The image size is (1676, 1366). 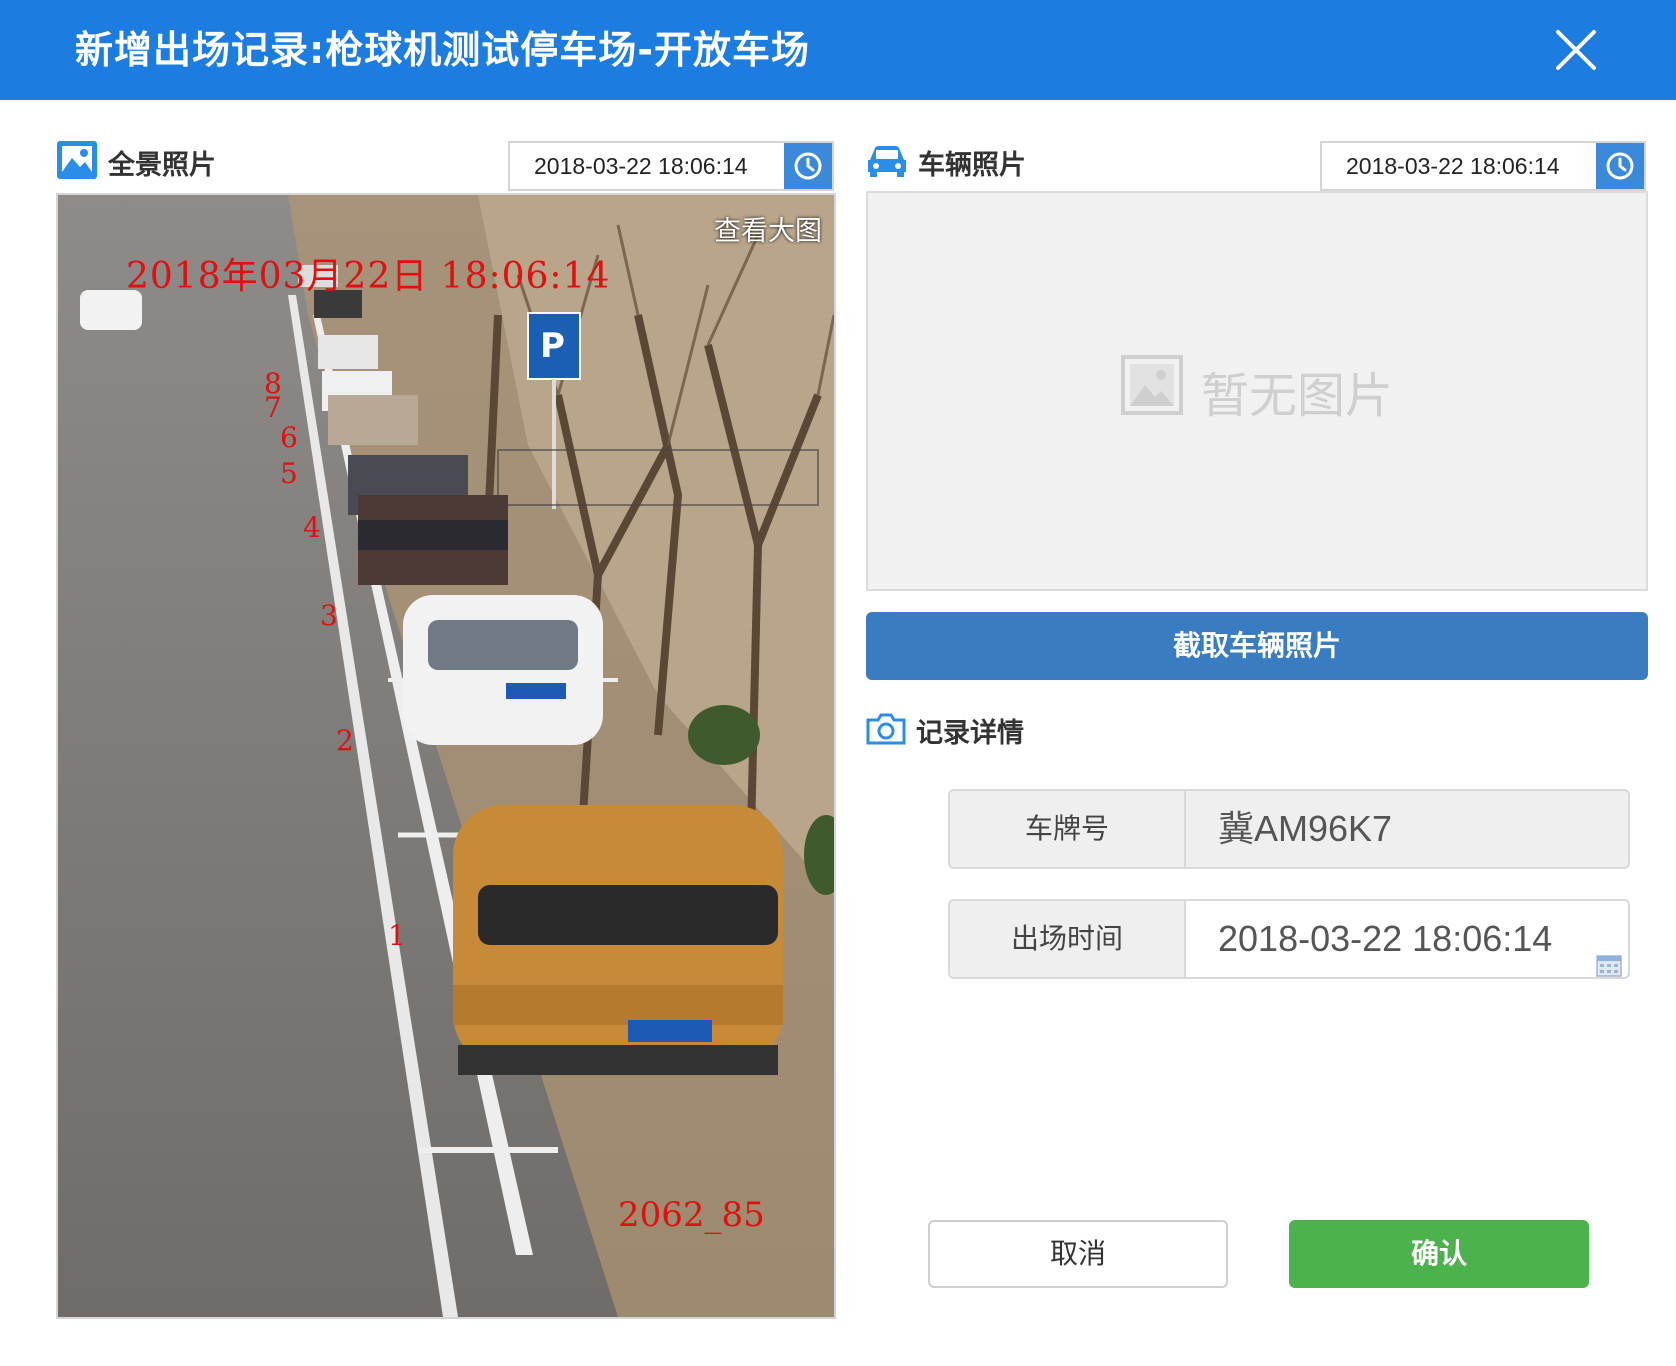 I want to click on details-label: 记录详情, so click(x=970, y=733).